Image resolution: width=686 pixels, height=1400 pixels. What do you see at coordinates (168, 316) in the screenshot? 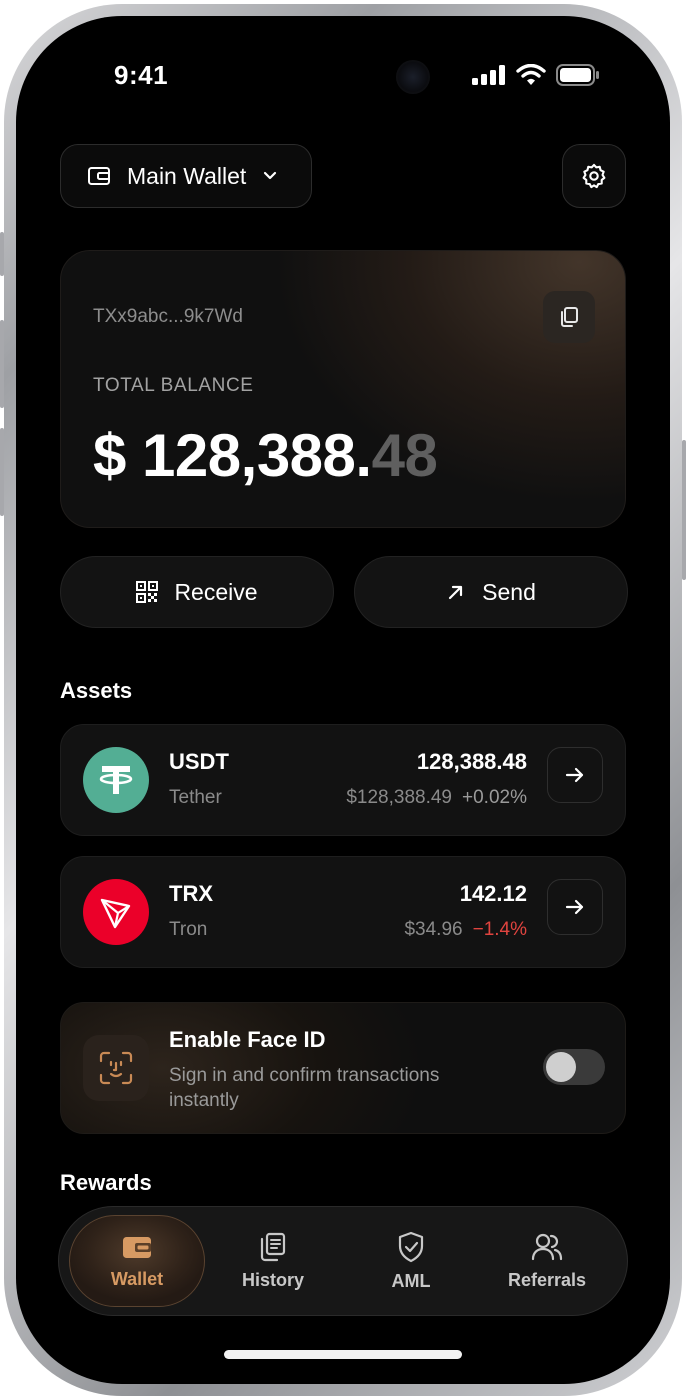
I see `wallet-address: TXx9abc...9k7Wd` at bounding box center [168, 316].